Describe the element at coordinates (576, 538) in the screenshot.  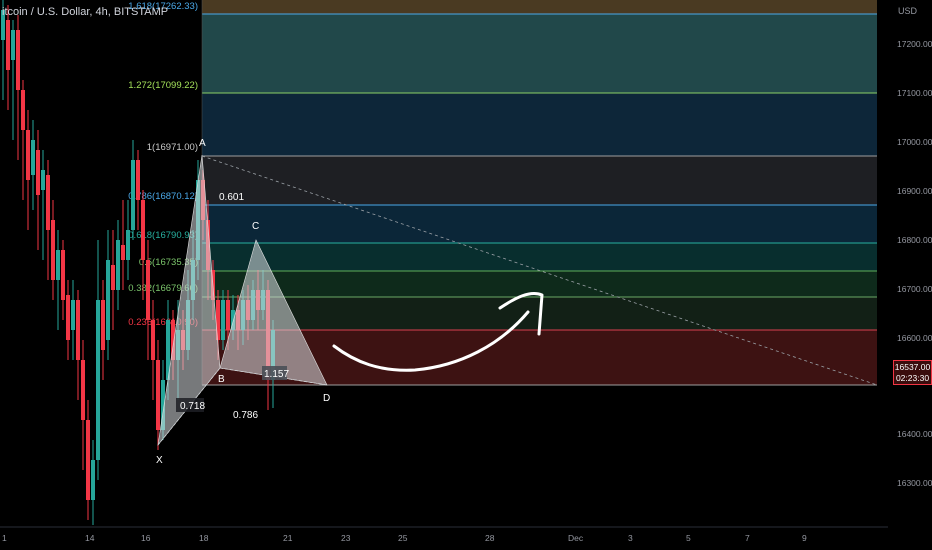
I see `date-tick: Dec` at that location.